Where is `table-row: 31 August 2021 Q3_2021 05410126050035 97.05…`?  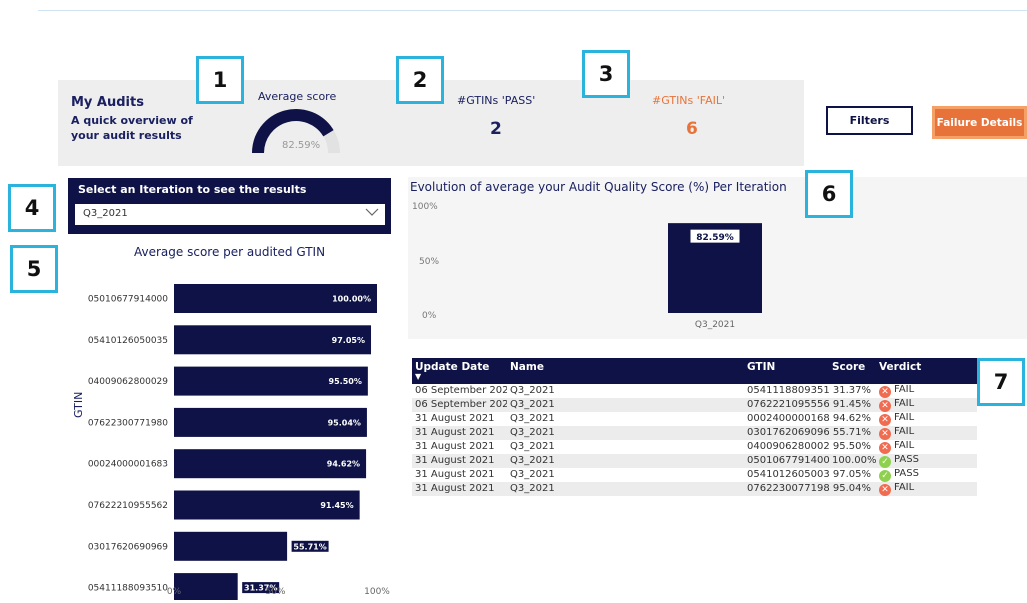 table-row: 31 August 2021 Q3_2021 05410126050035 97.05… is located at coordinates (694, 475).